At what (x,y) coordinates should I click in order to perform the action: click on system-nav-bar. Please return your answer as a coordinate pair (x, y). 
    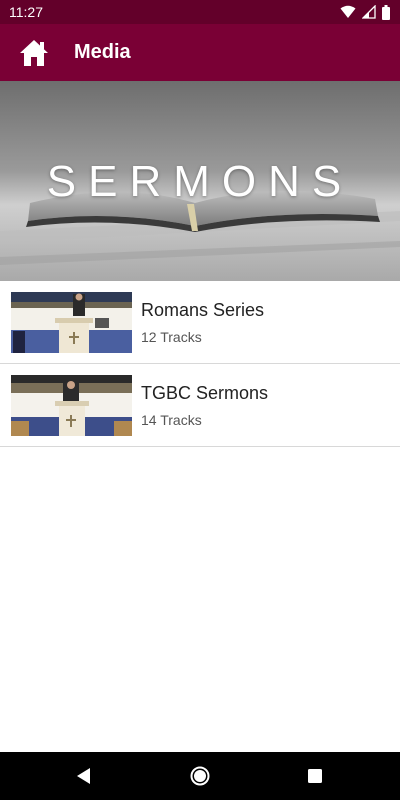
    Looking at the image, I should click on (200, 776).